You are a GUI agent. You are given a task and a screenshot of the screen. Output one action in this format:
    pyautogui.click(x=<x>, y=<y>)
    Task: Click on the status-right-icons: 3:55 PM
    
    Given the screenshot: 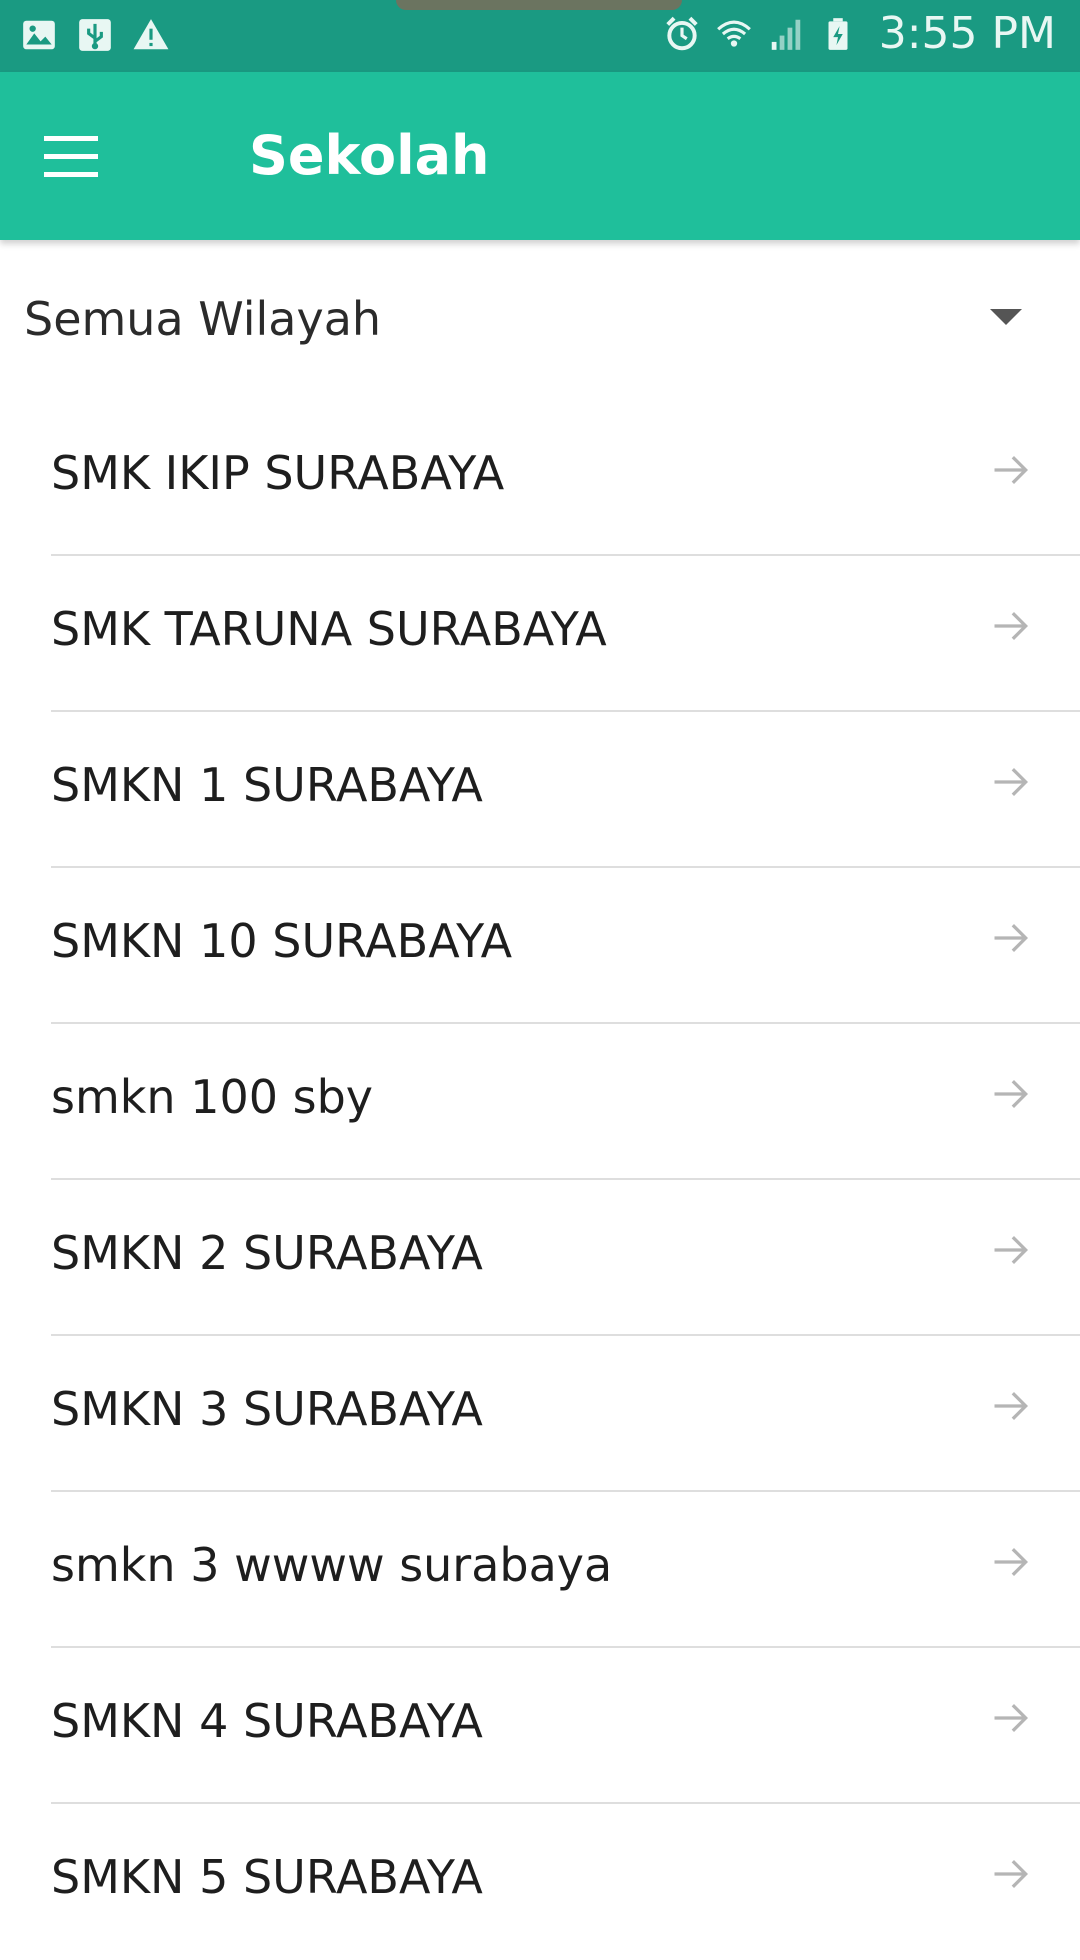 What is the action you would take?
    pyautogui.click(x=859, y=33)
    